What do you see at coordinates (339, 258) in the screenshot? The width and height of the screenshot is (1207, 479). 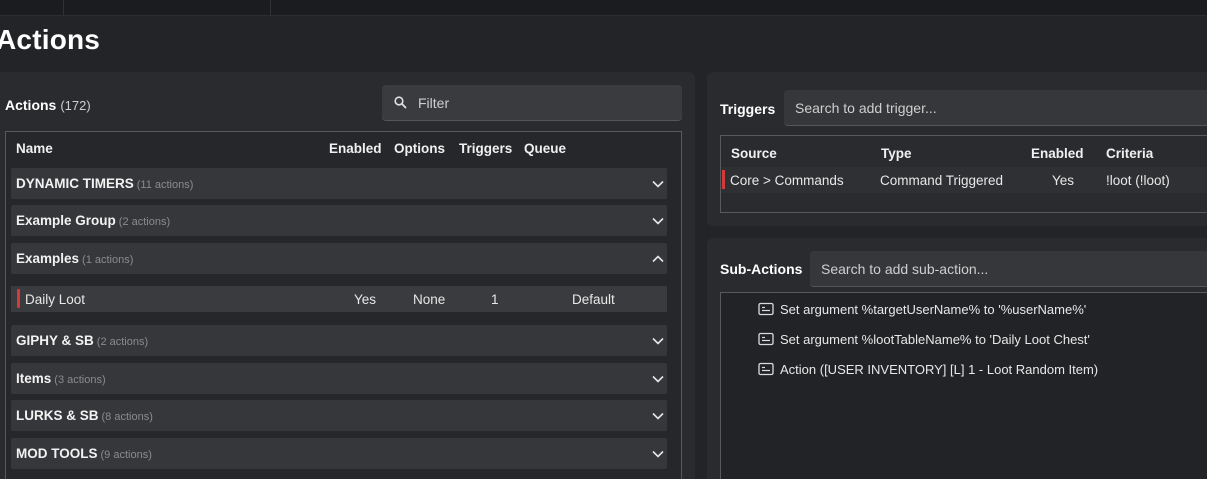 I see `group-row-examples: Examples (1 actions)` at bounding box center [339, 258].